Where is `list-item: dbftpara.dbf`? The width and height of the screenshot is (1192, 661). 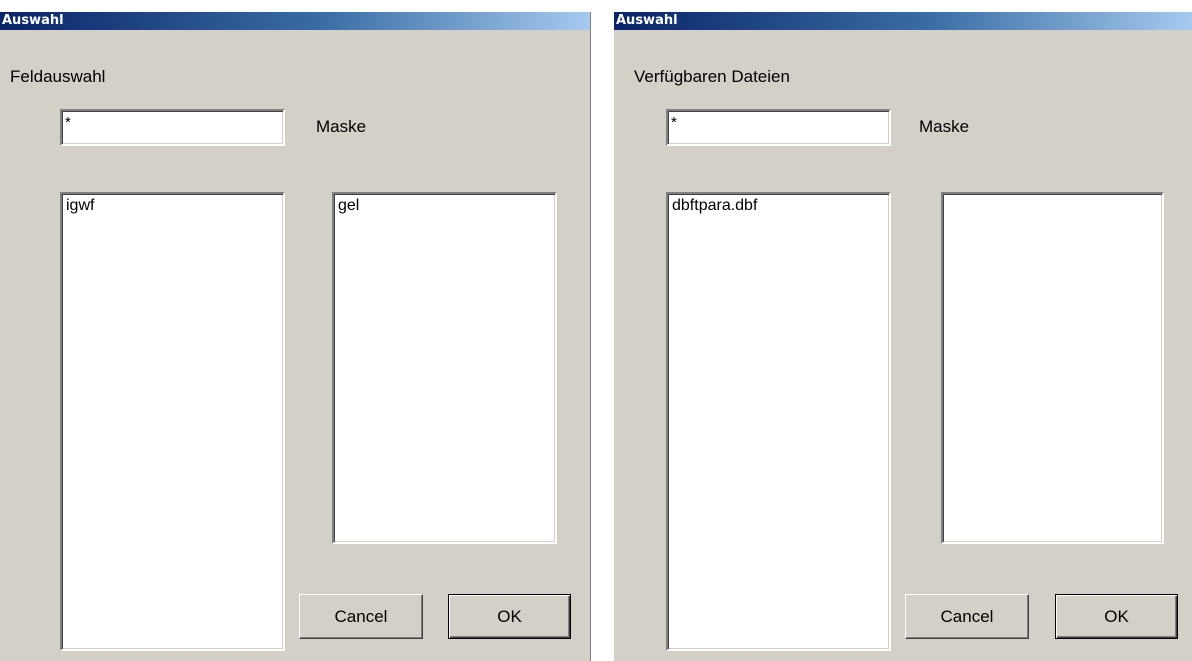 list-item: dbftpara.dbf is located at coordinates (778, 205).